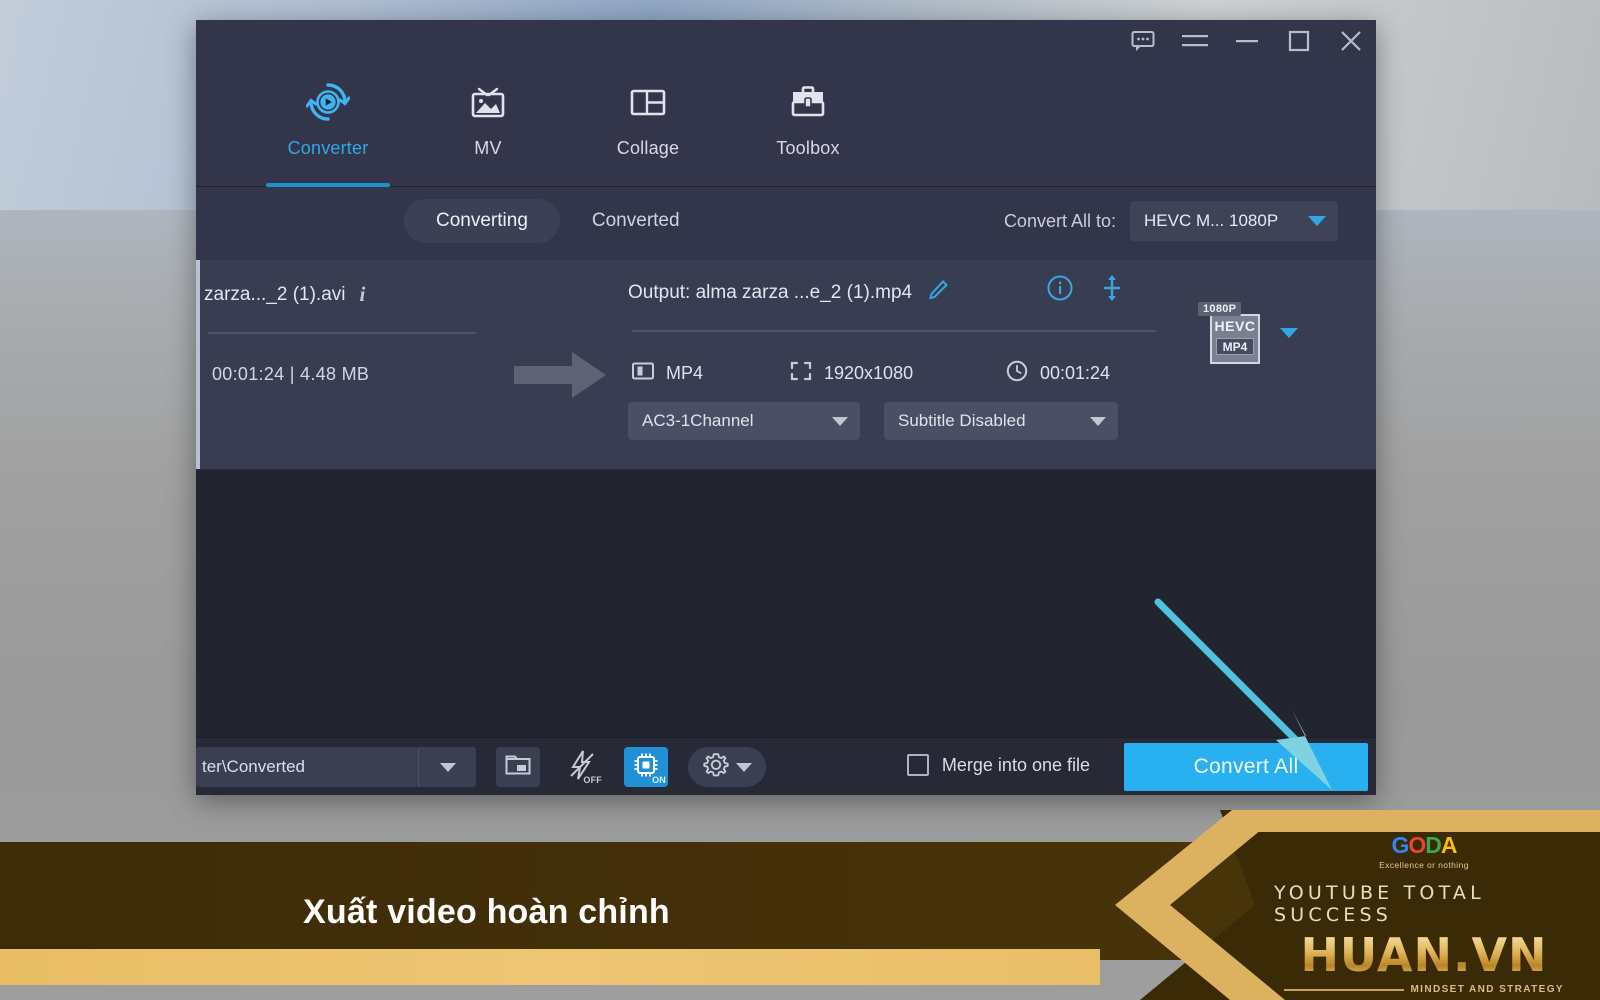  I want to click on output-format-badge-group: HEVC MP4 1080P, so click(1248, 333).